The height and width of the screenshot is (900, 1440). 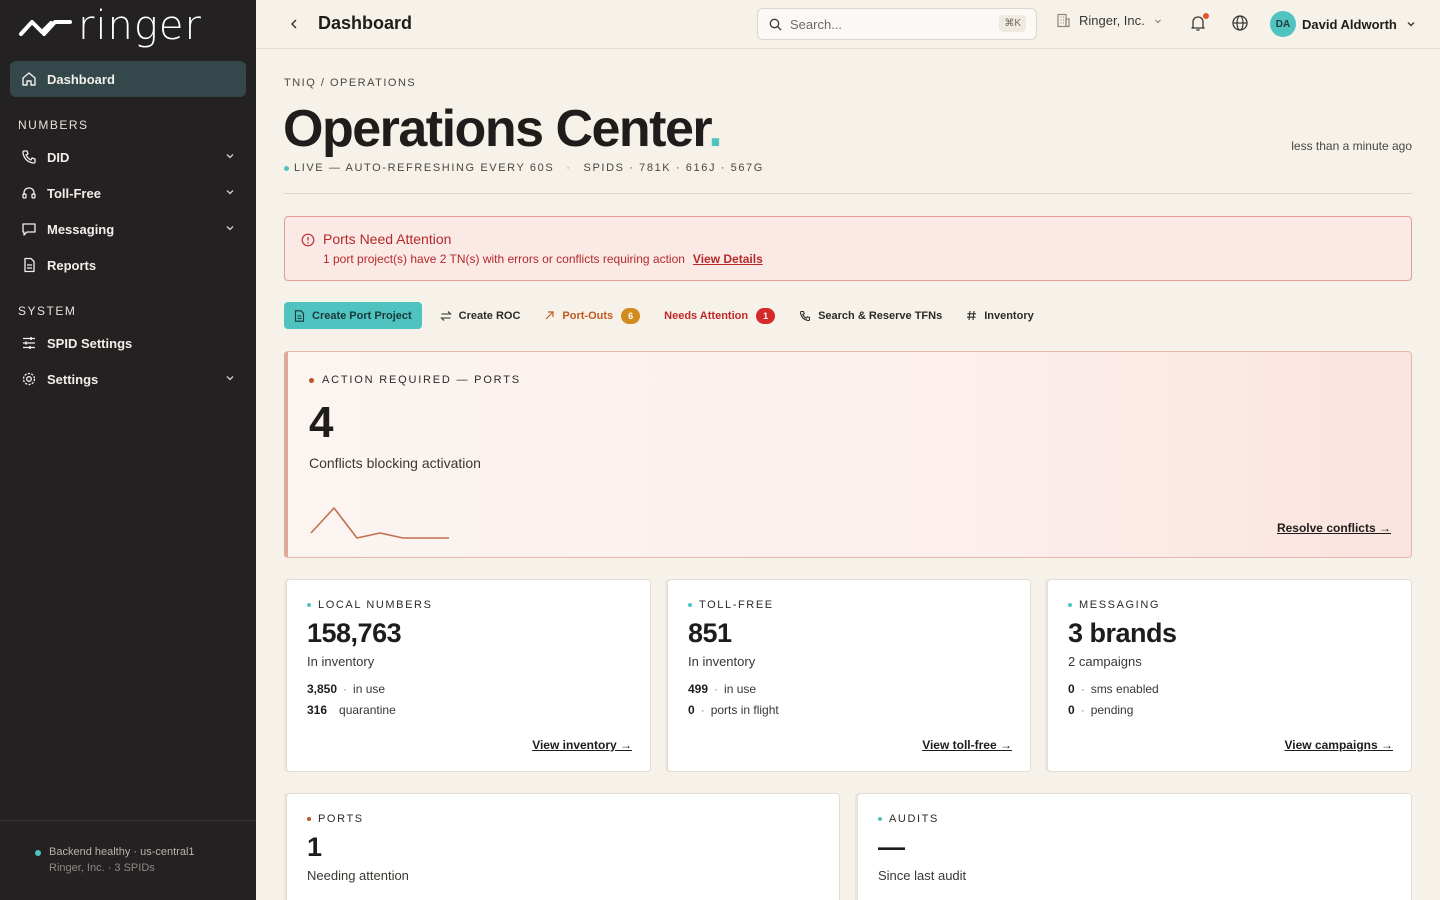 I want to click on needs-attention-button: Needs Attention 1, so click(x=720, y=315).